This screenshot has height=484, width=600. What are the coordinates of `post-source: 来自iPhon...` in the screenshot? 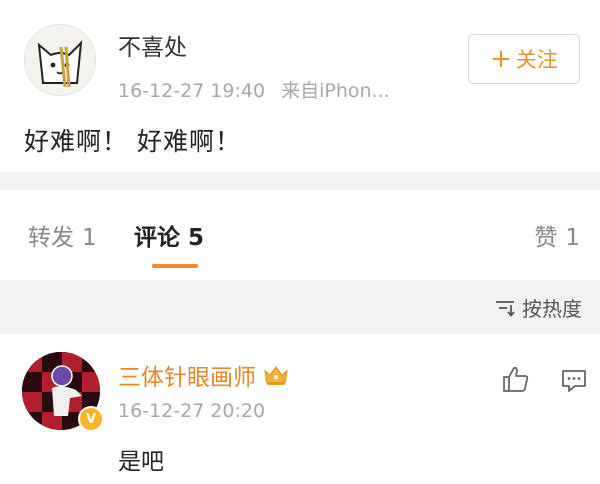 It's located at (335, 91).